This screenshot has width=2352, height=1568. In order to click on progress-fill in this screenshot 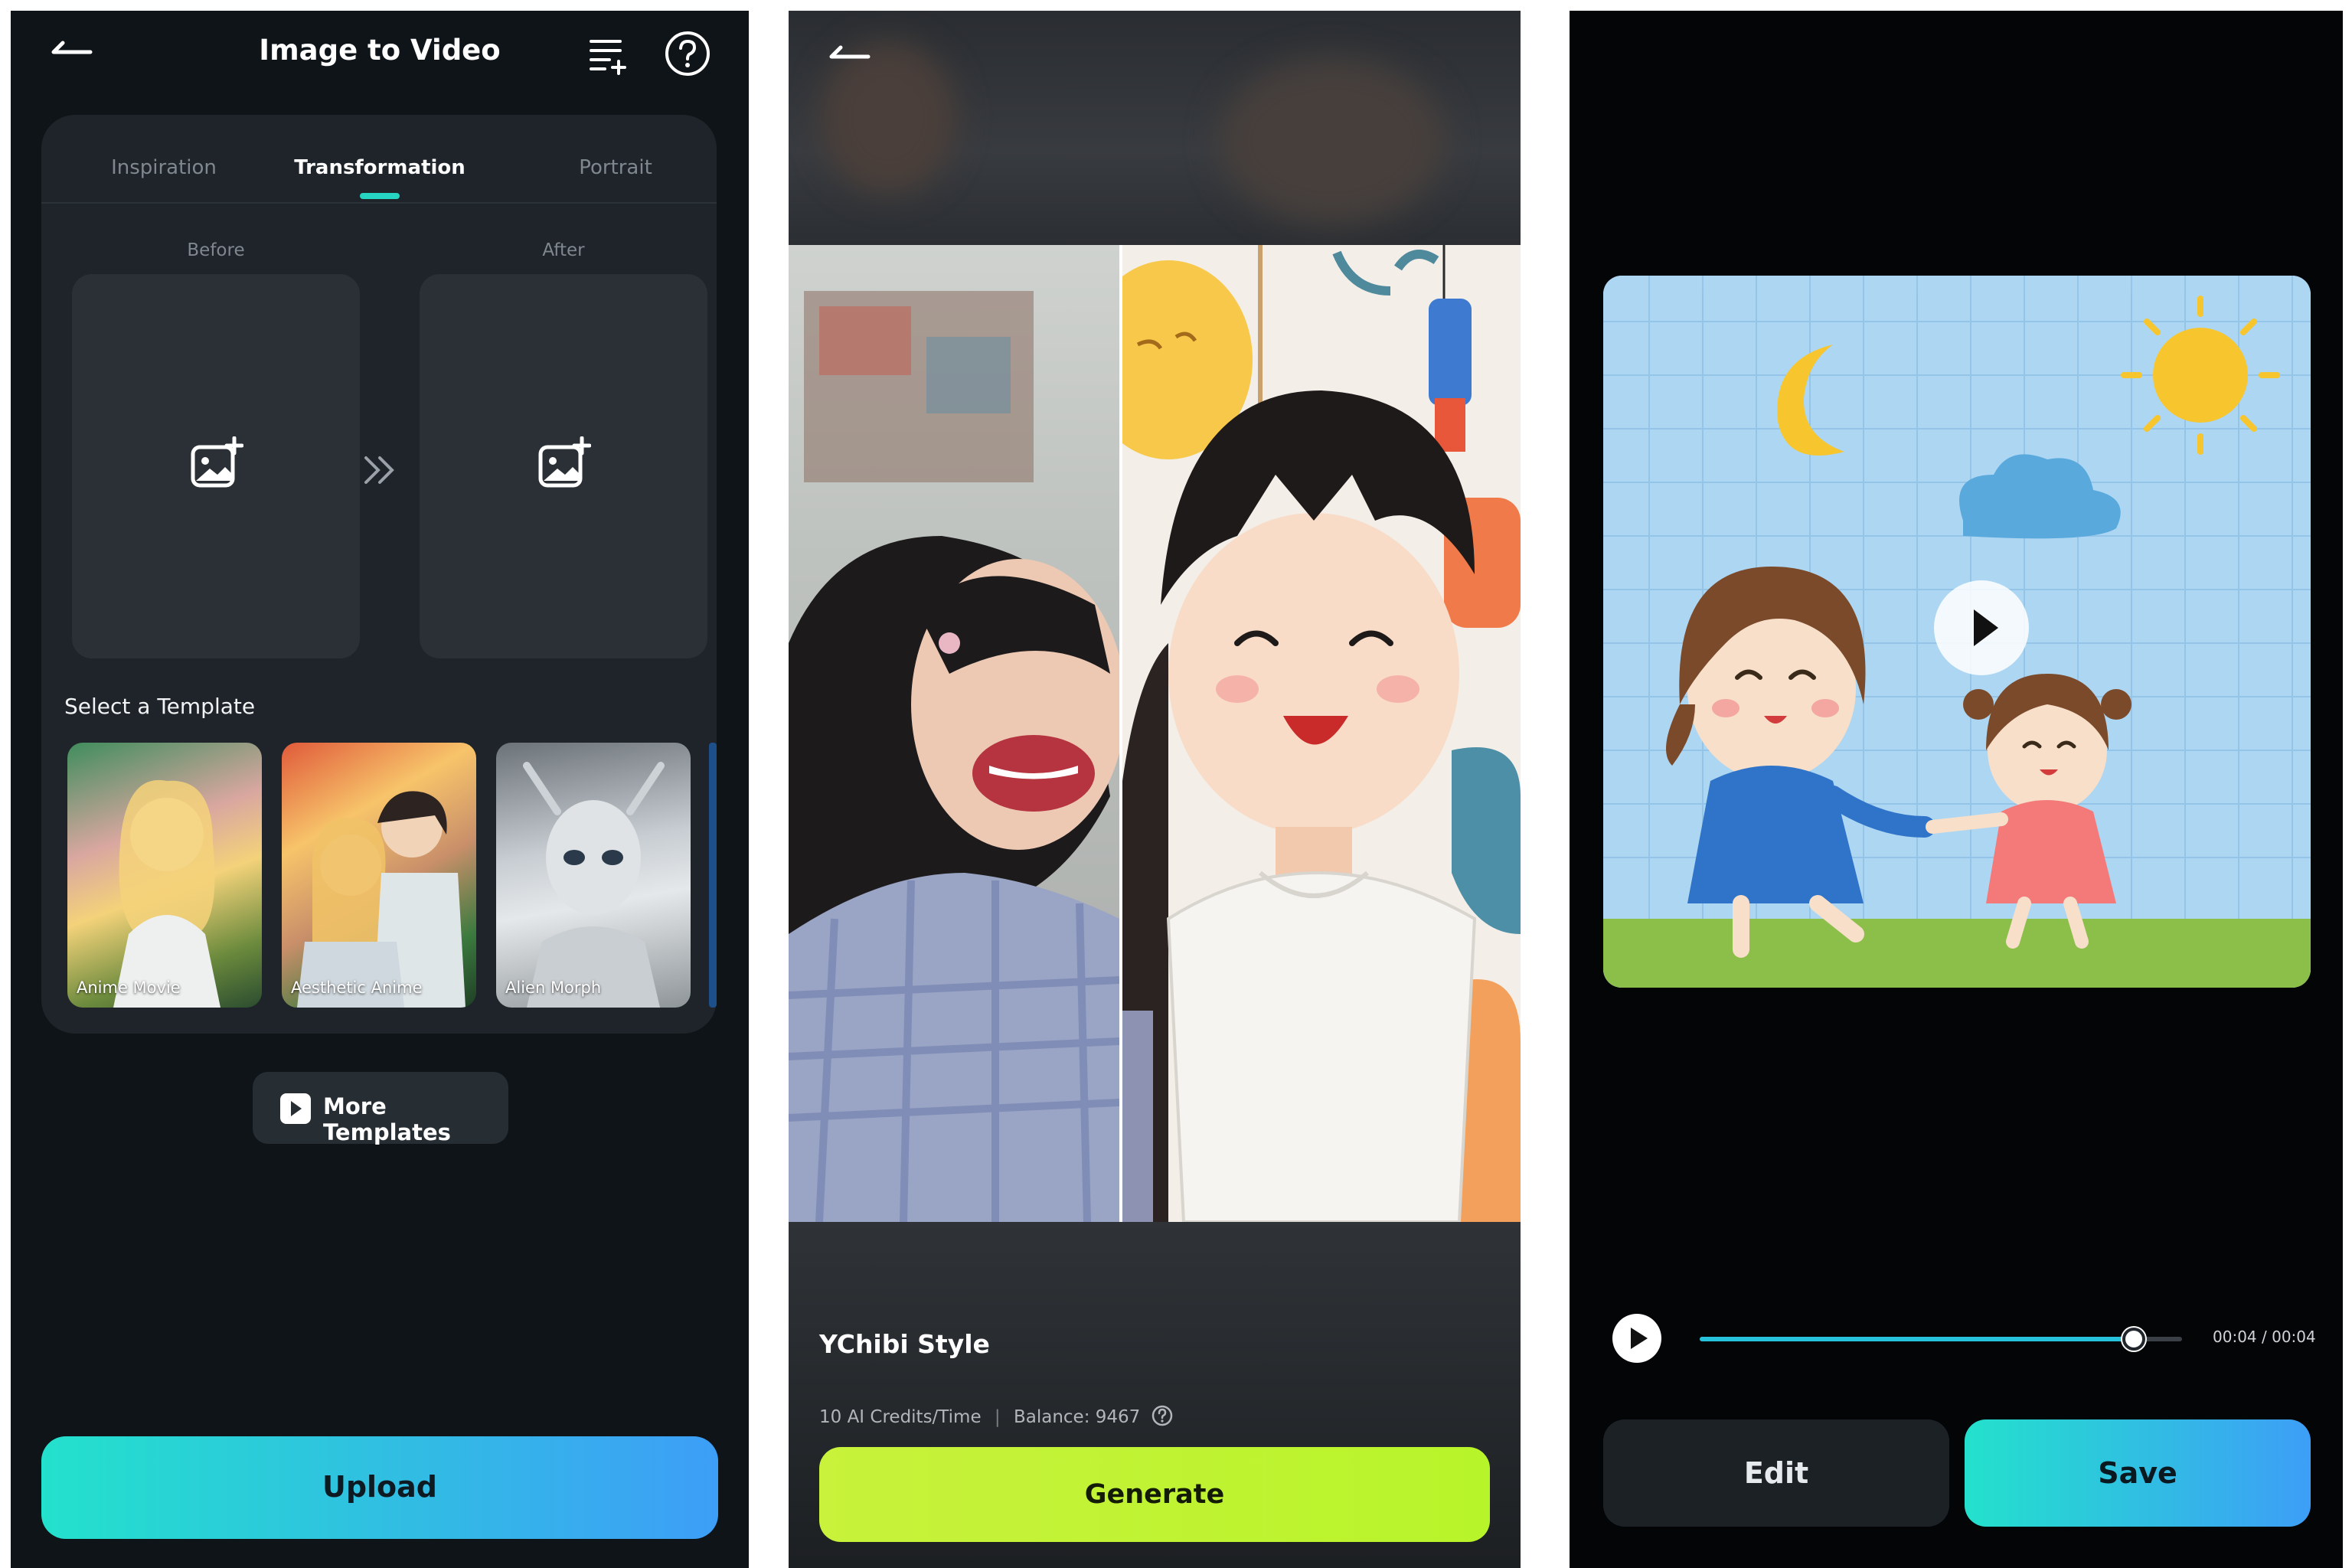, I will do `click(1917, 1339)`.